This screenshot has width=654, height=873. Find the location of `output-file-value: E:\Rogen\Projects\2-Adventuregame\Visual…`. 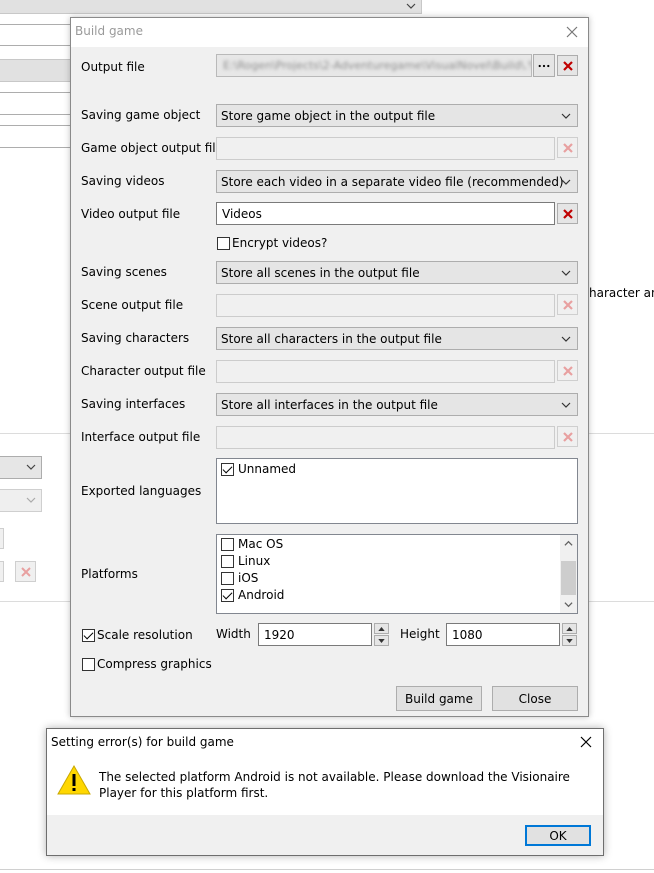

output-file-value: E:\Rogen\Projects\2-Adventuregame\Visual… is located at coordinates (377, 65).